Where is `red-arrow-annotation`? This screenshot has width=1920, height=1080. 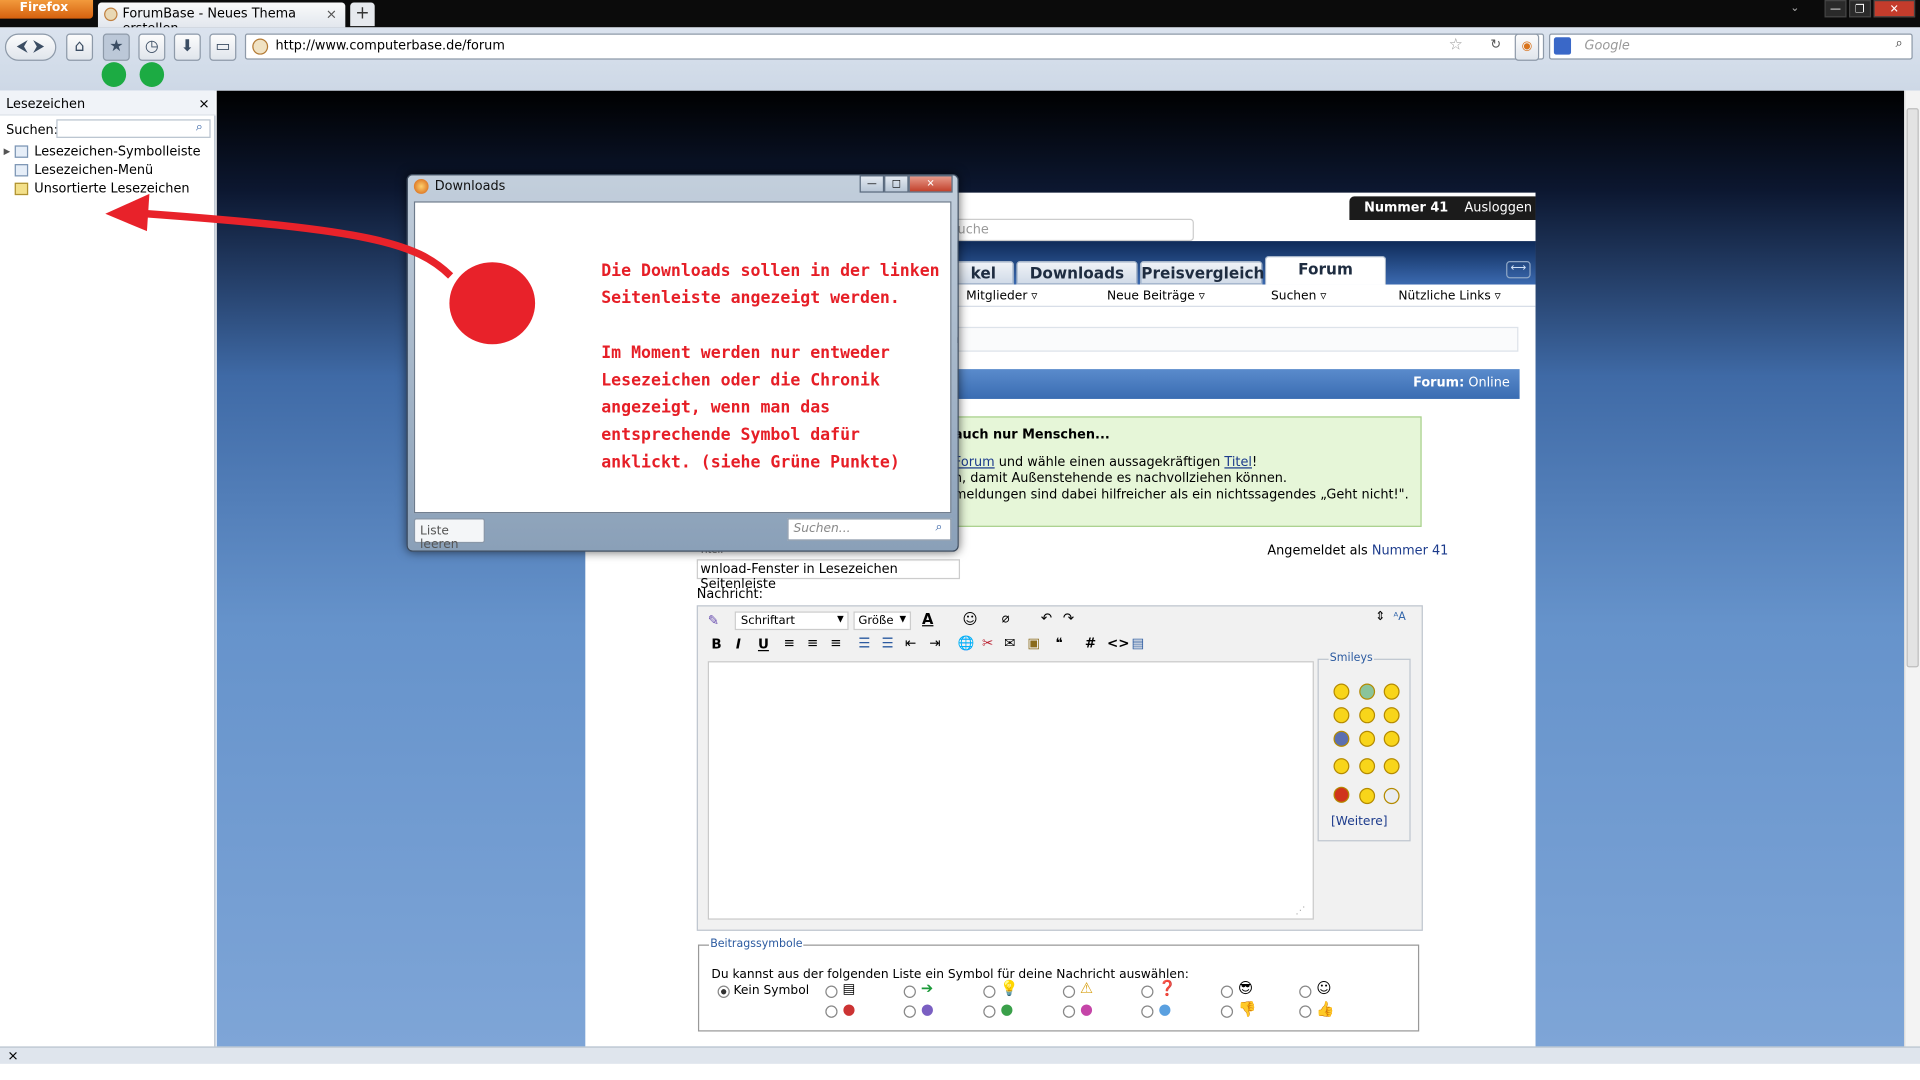
red-arrow-annotation is located at coordinates (279, 236).